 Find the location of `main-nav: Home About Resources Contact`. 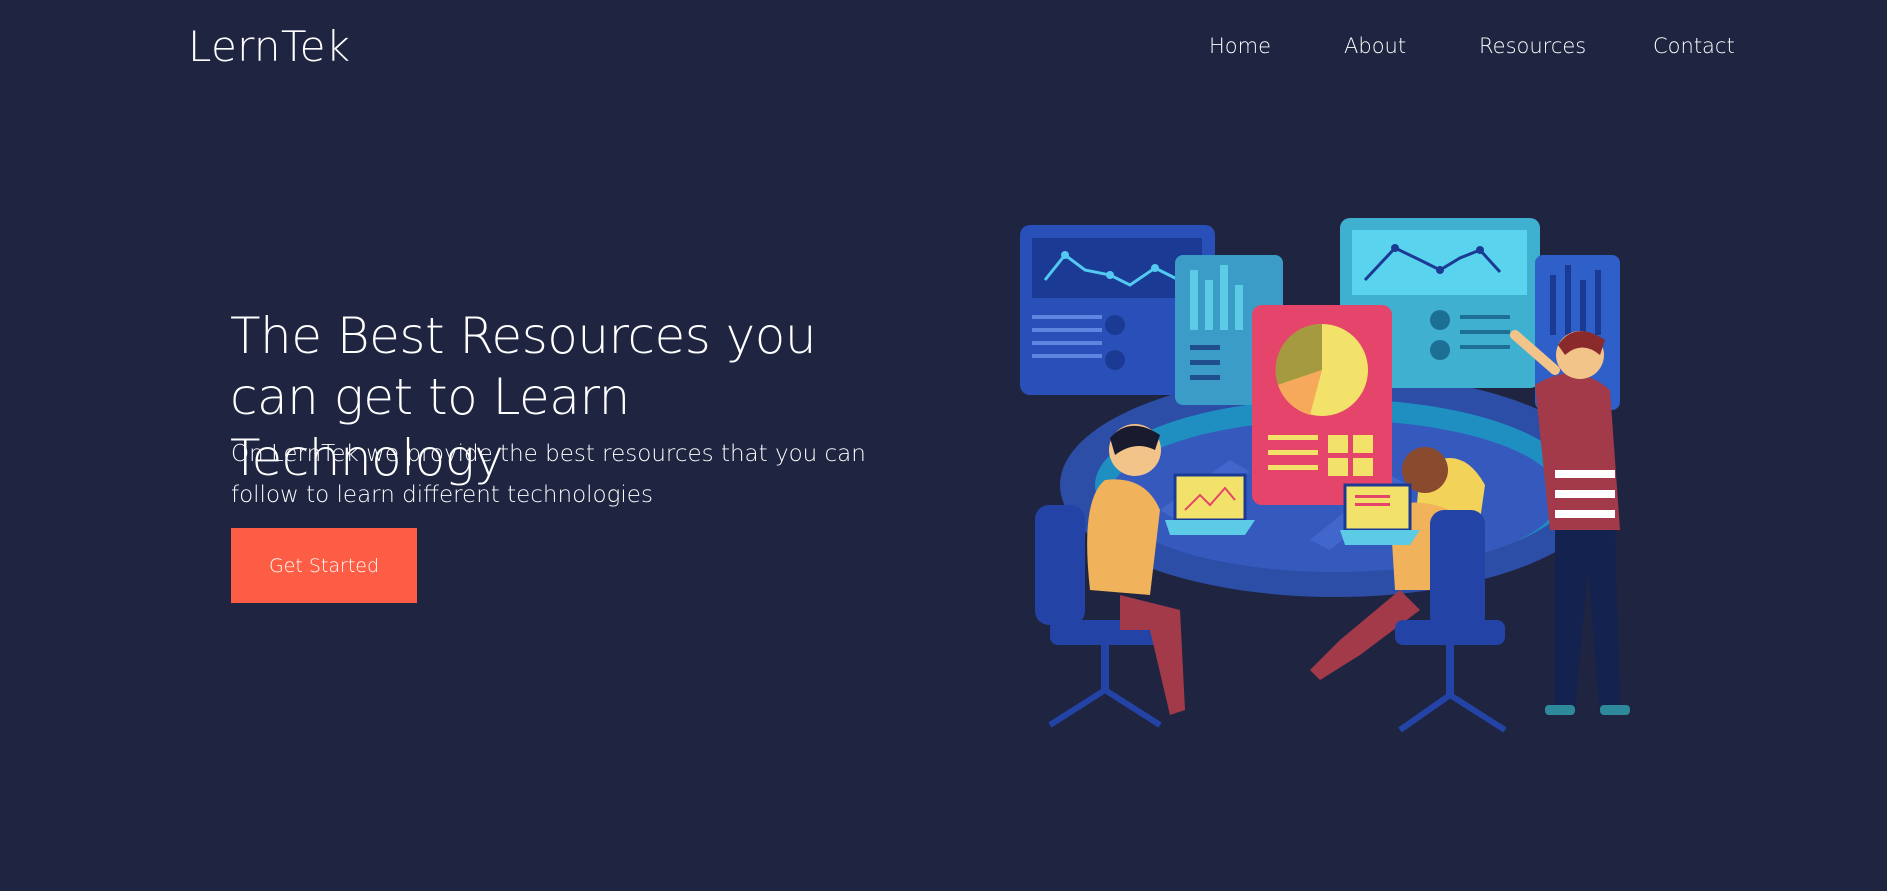

main-nav: Home About Resources Contact is located at coordinates (943, 49).